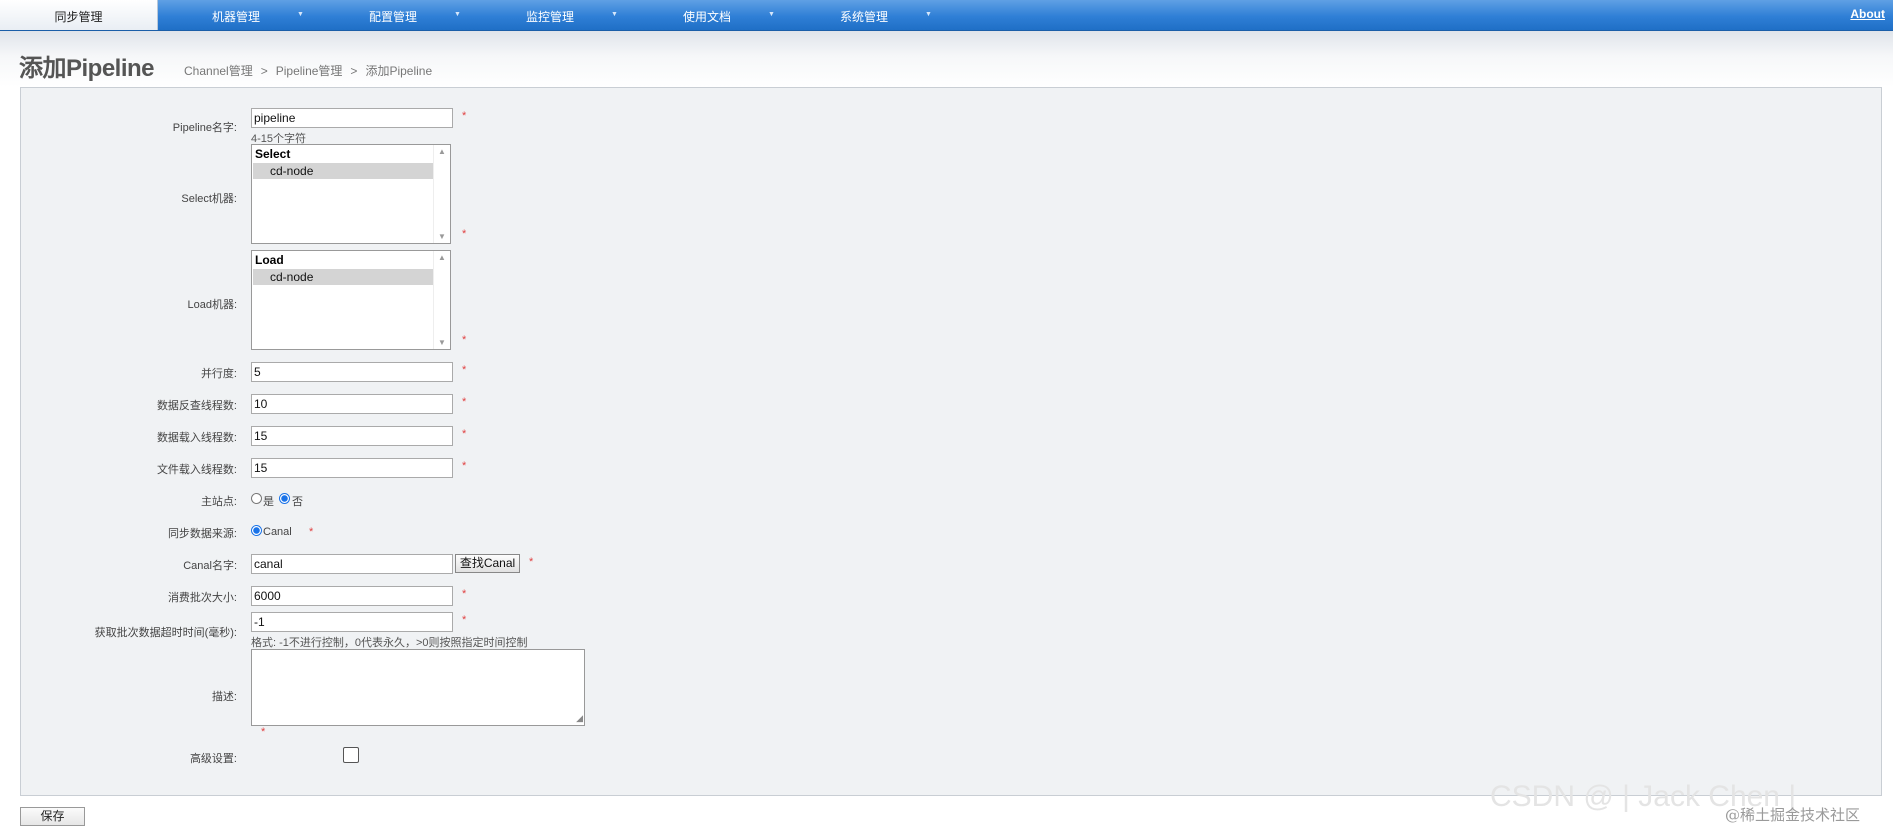 This screenshot has width=1893, height=829. What do you see at coordinates (277, 532) in the screenshot?
I see `source-canal-label: Canal` at bounding box center [277, 532].